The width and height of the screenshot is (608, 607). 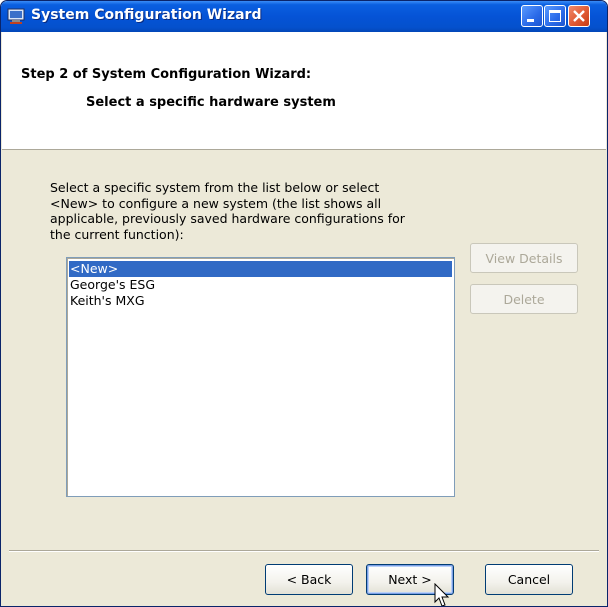 I want to click on cancel-button: Cancel, so click(x=529, y=579).